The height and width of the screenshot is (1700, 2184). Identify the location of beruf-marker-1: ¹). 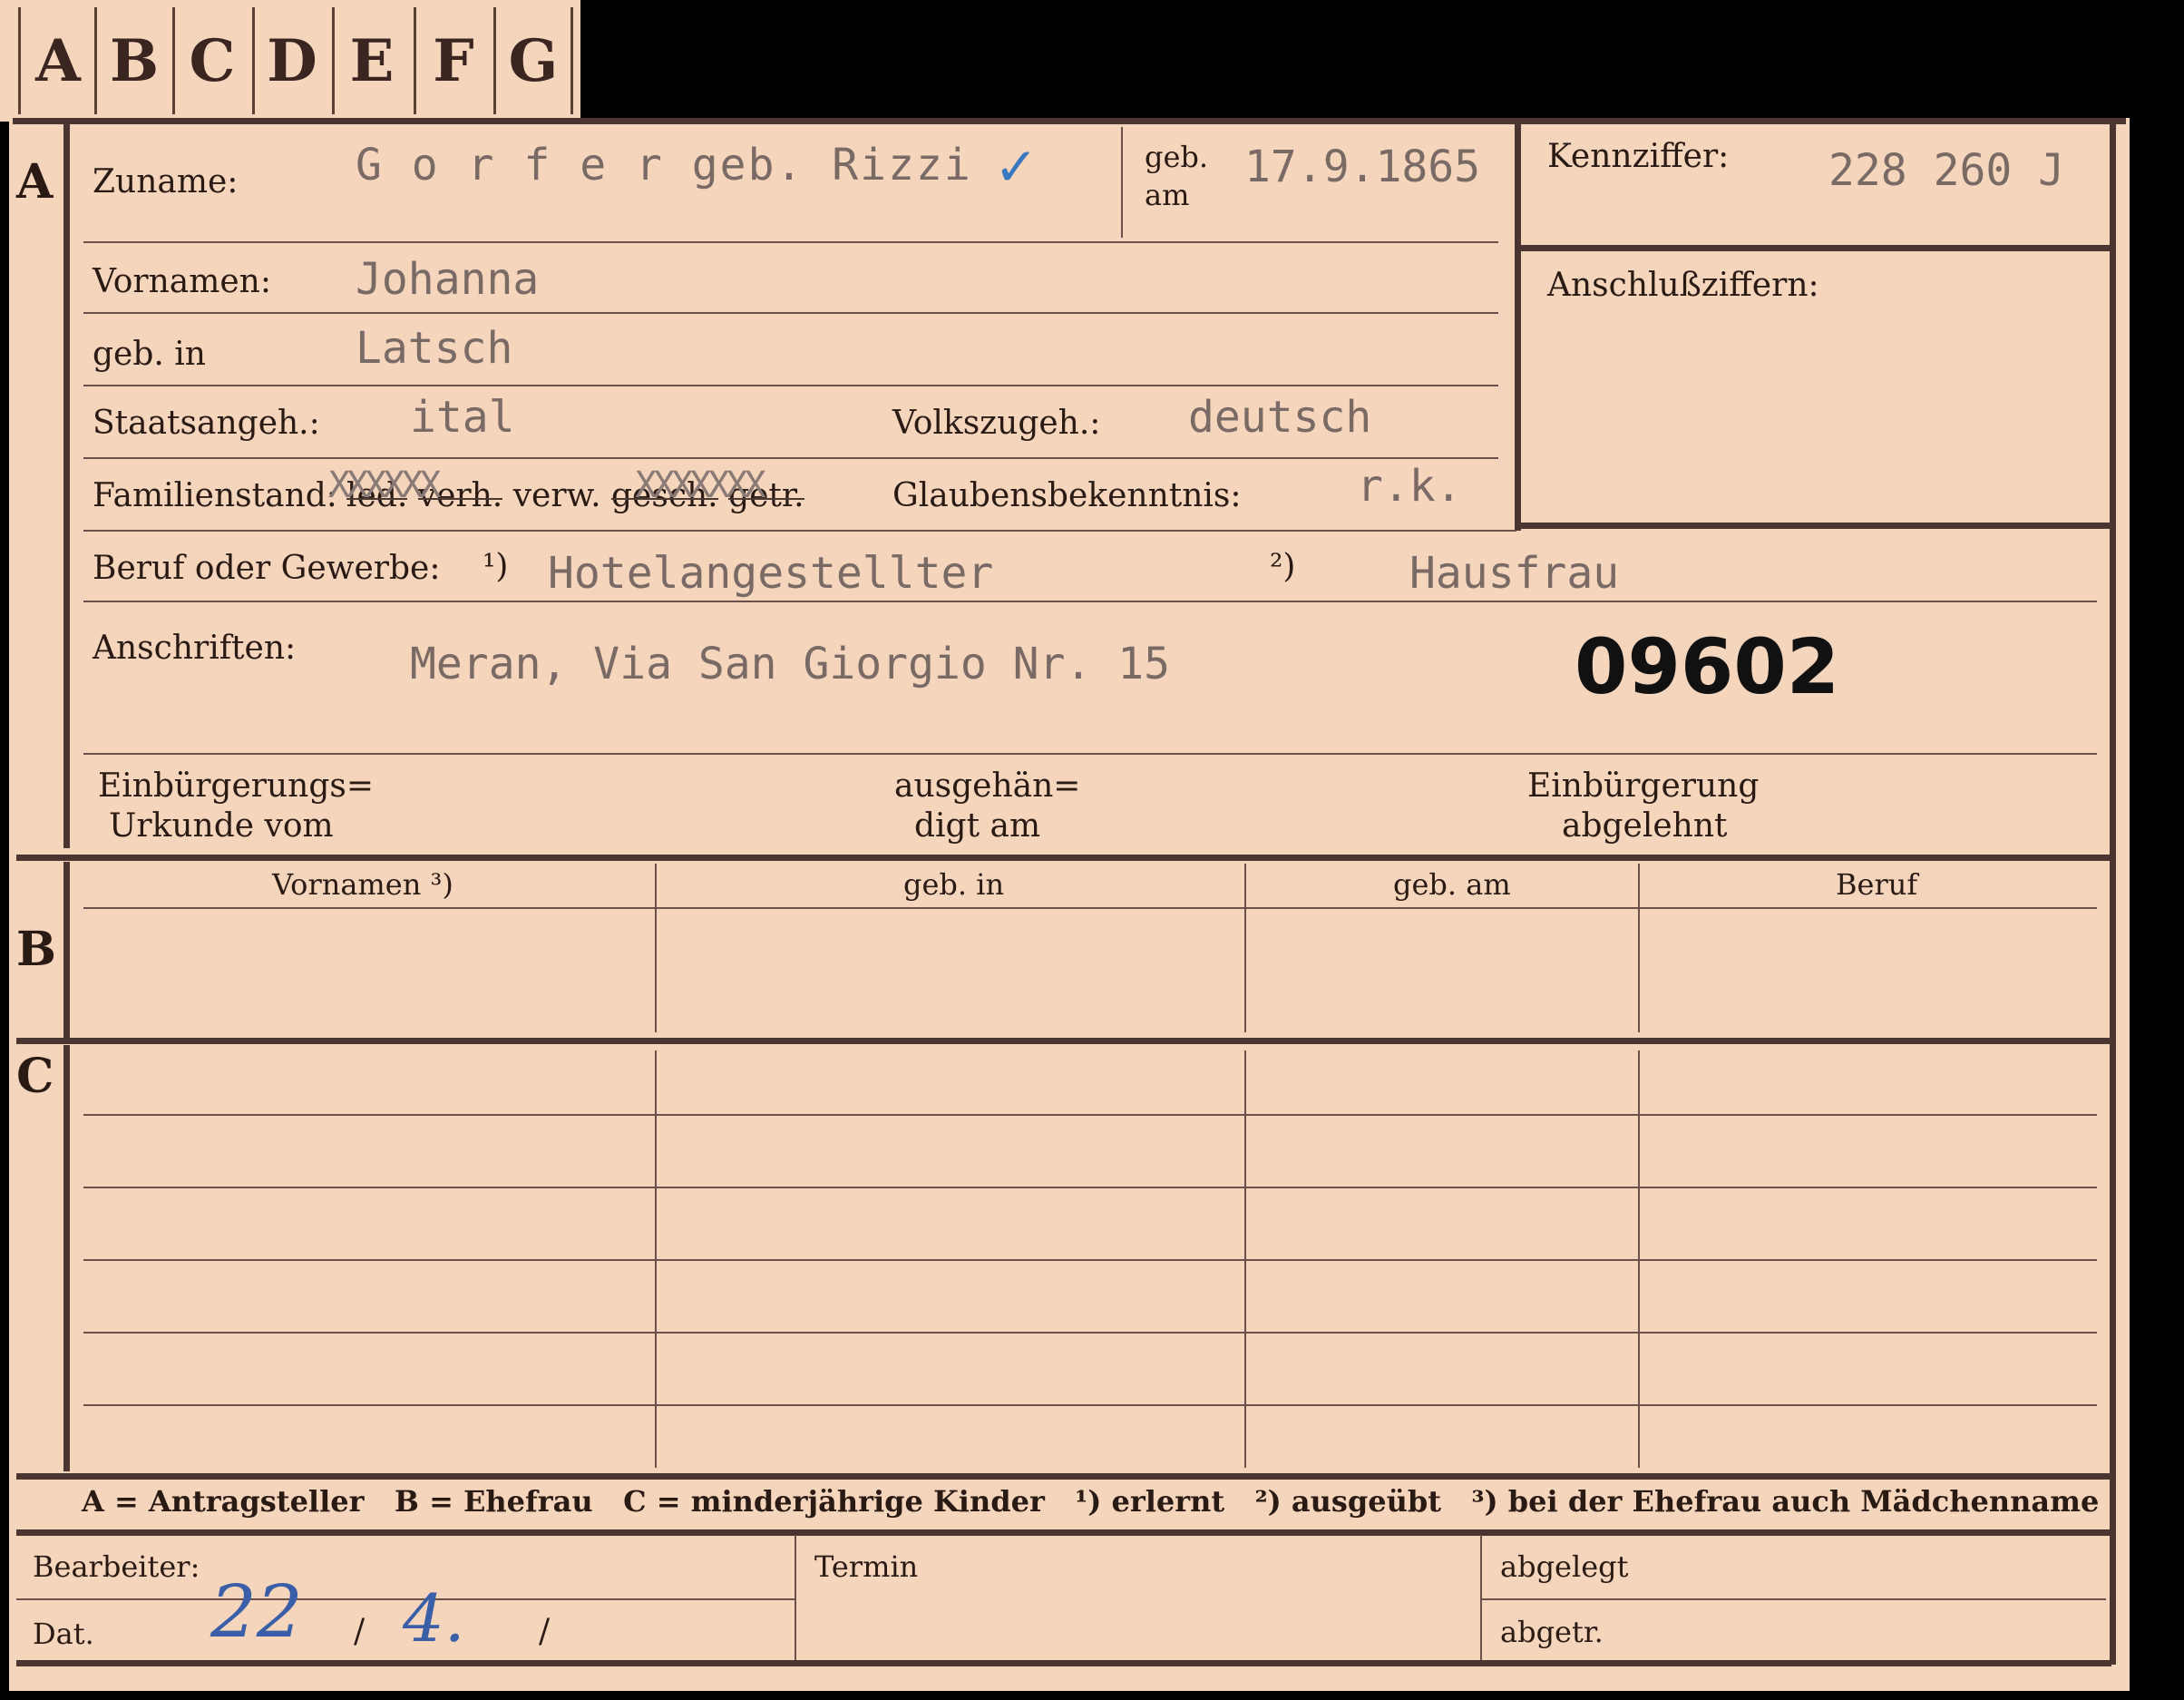
(496, 566).